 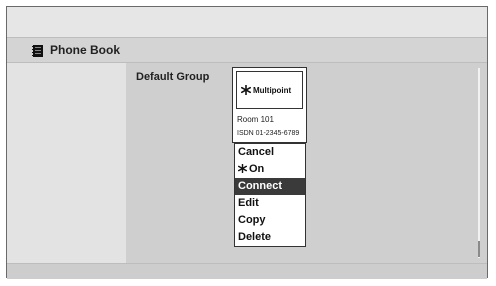 What do you see at coordinates (270, 220) in the screenshot?
I see `menu-item-copy: Copy` at bounding box center [270, 220].